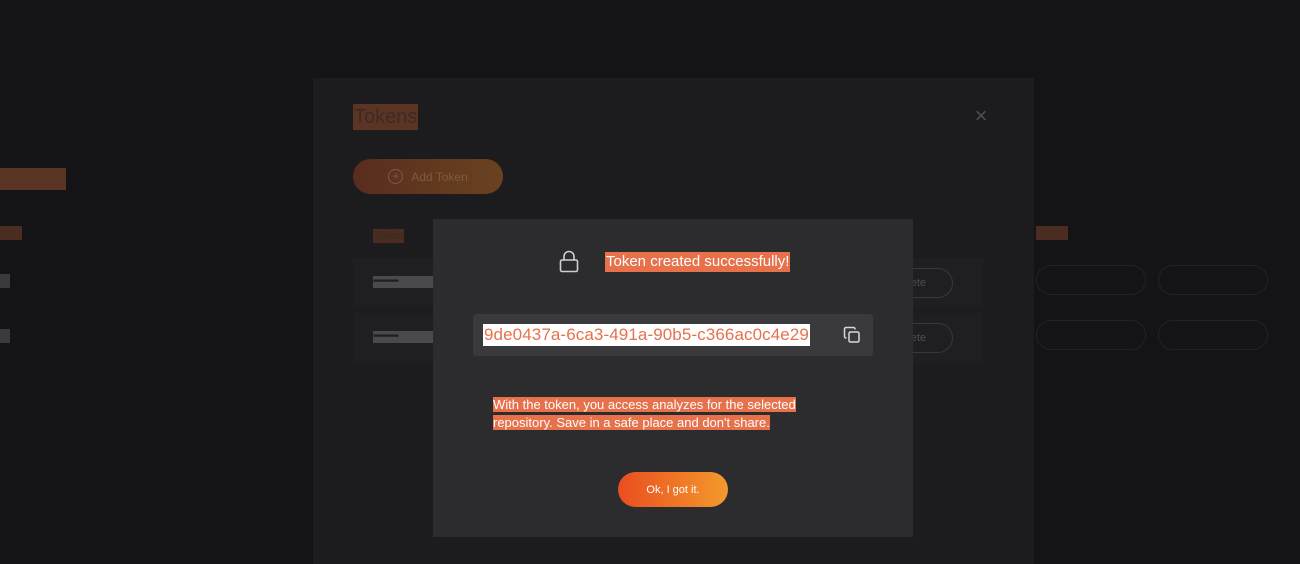 The image size is (1300, 564). What do you see at coordinates (981, 116) in the screenshot?
I see `close-icon: ×` at bounding box center [981, 116].